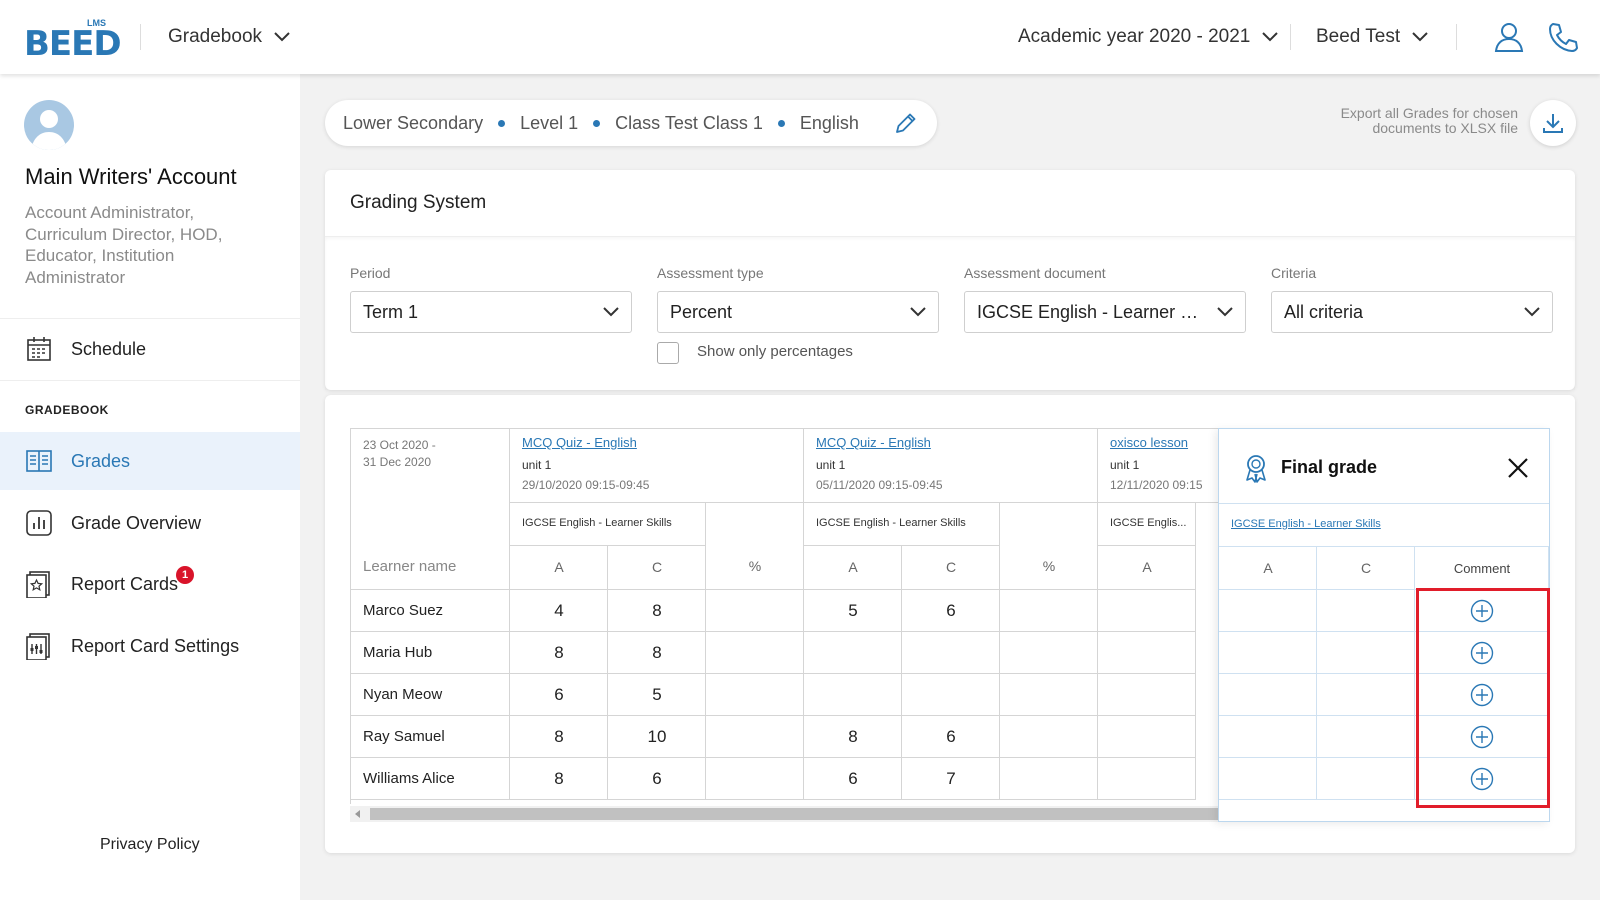 The height and width of the screenshot is (900, 1600). I want to click on scrollbar-thumb, so click(794, 814).